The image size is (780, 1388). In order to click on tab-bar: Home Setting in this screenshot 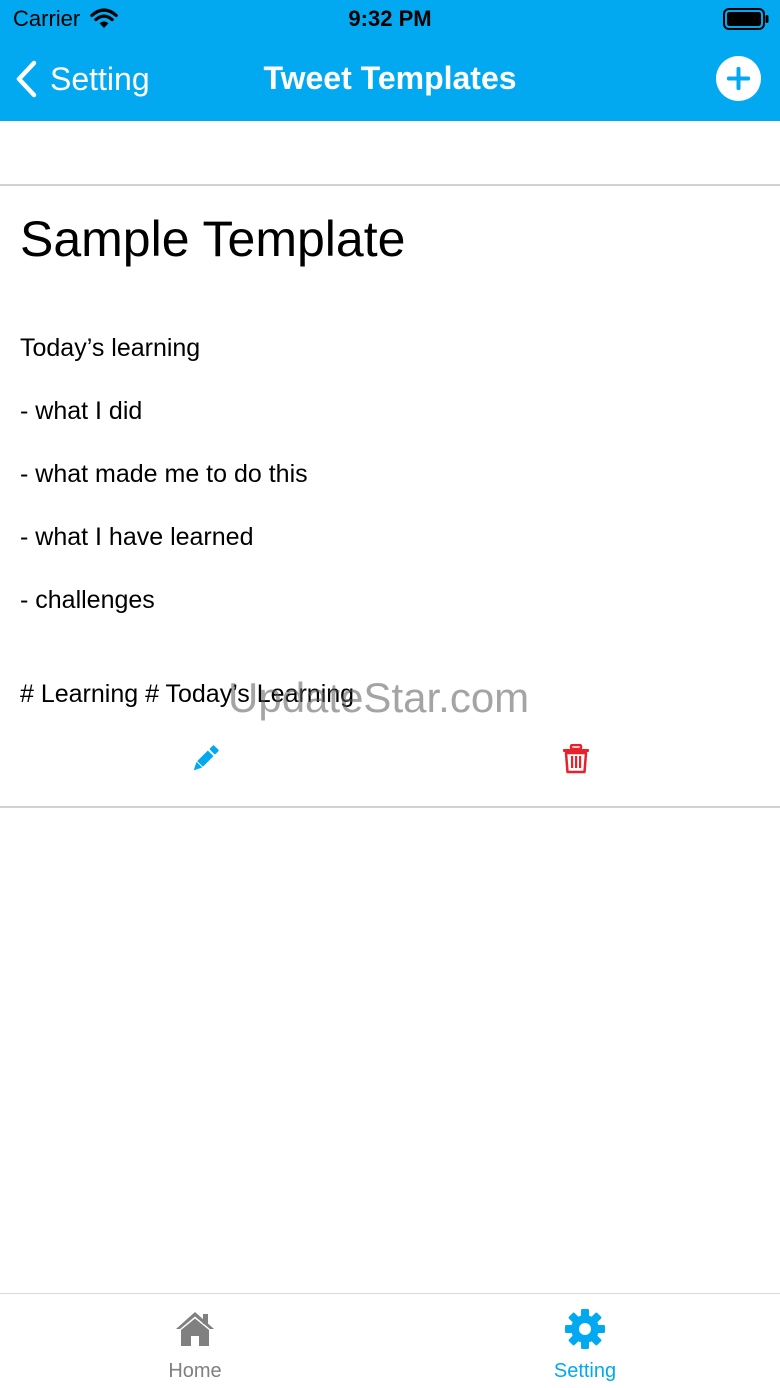, I will do `click(390, 1340)`.